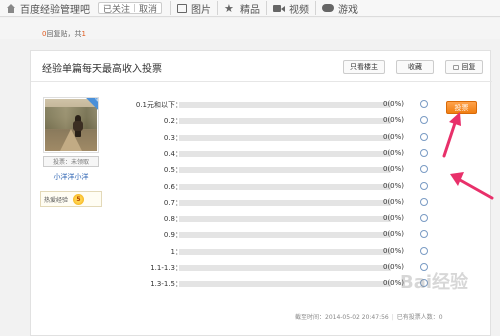 This screenshot has height=336, width=500. I want to click on poll-option-row: 0.3： 0(0%), so click(261, 138).